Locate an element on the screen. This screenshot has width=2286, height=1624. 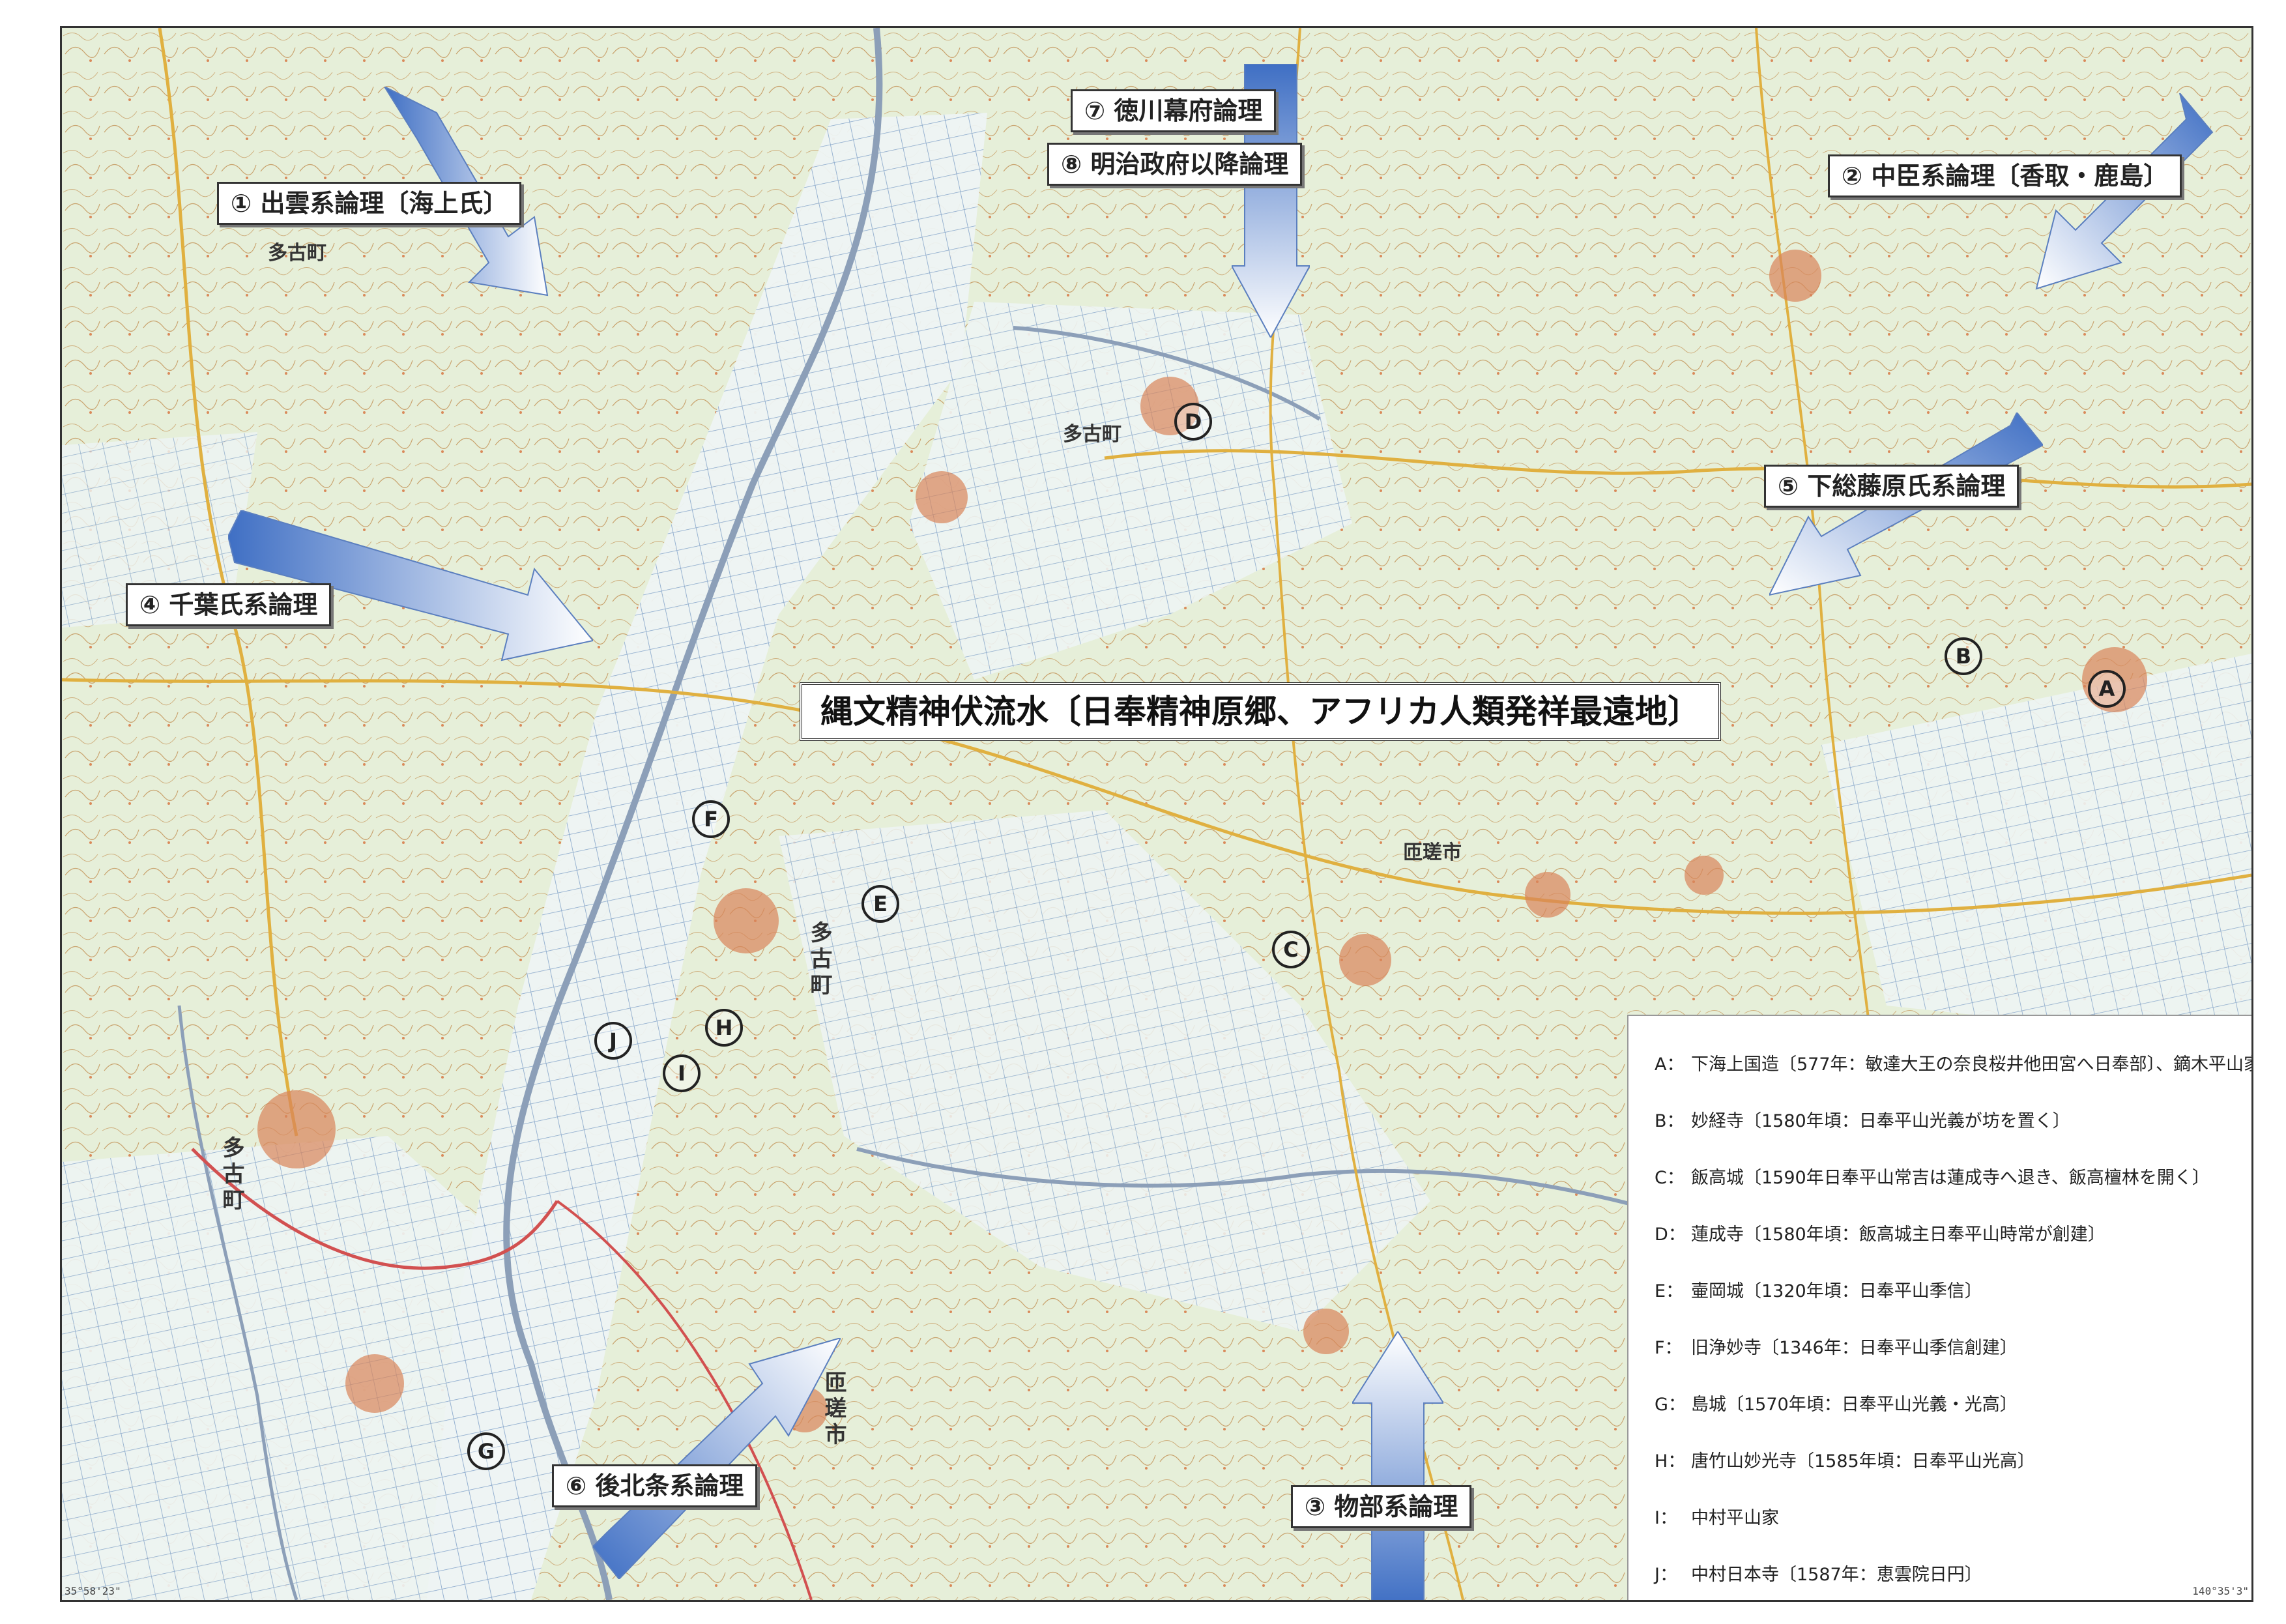
map-title: 縄文精神伏流水〔日奉精神原郷、アフリカ人類発祥最遠地〕 is located at coordinates (1260, 711).